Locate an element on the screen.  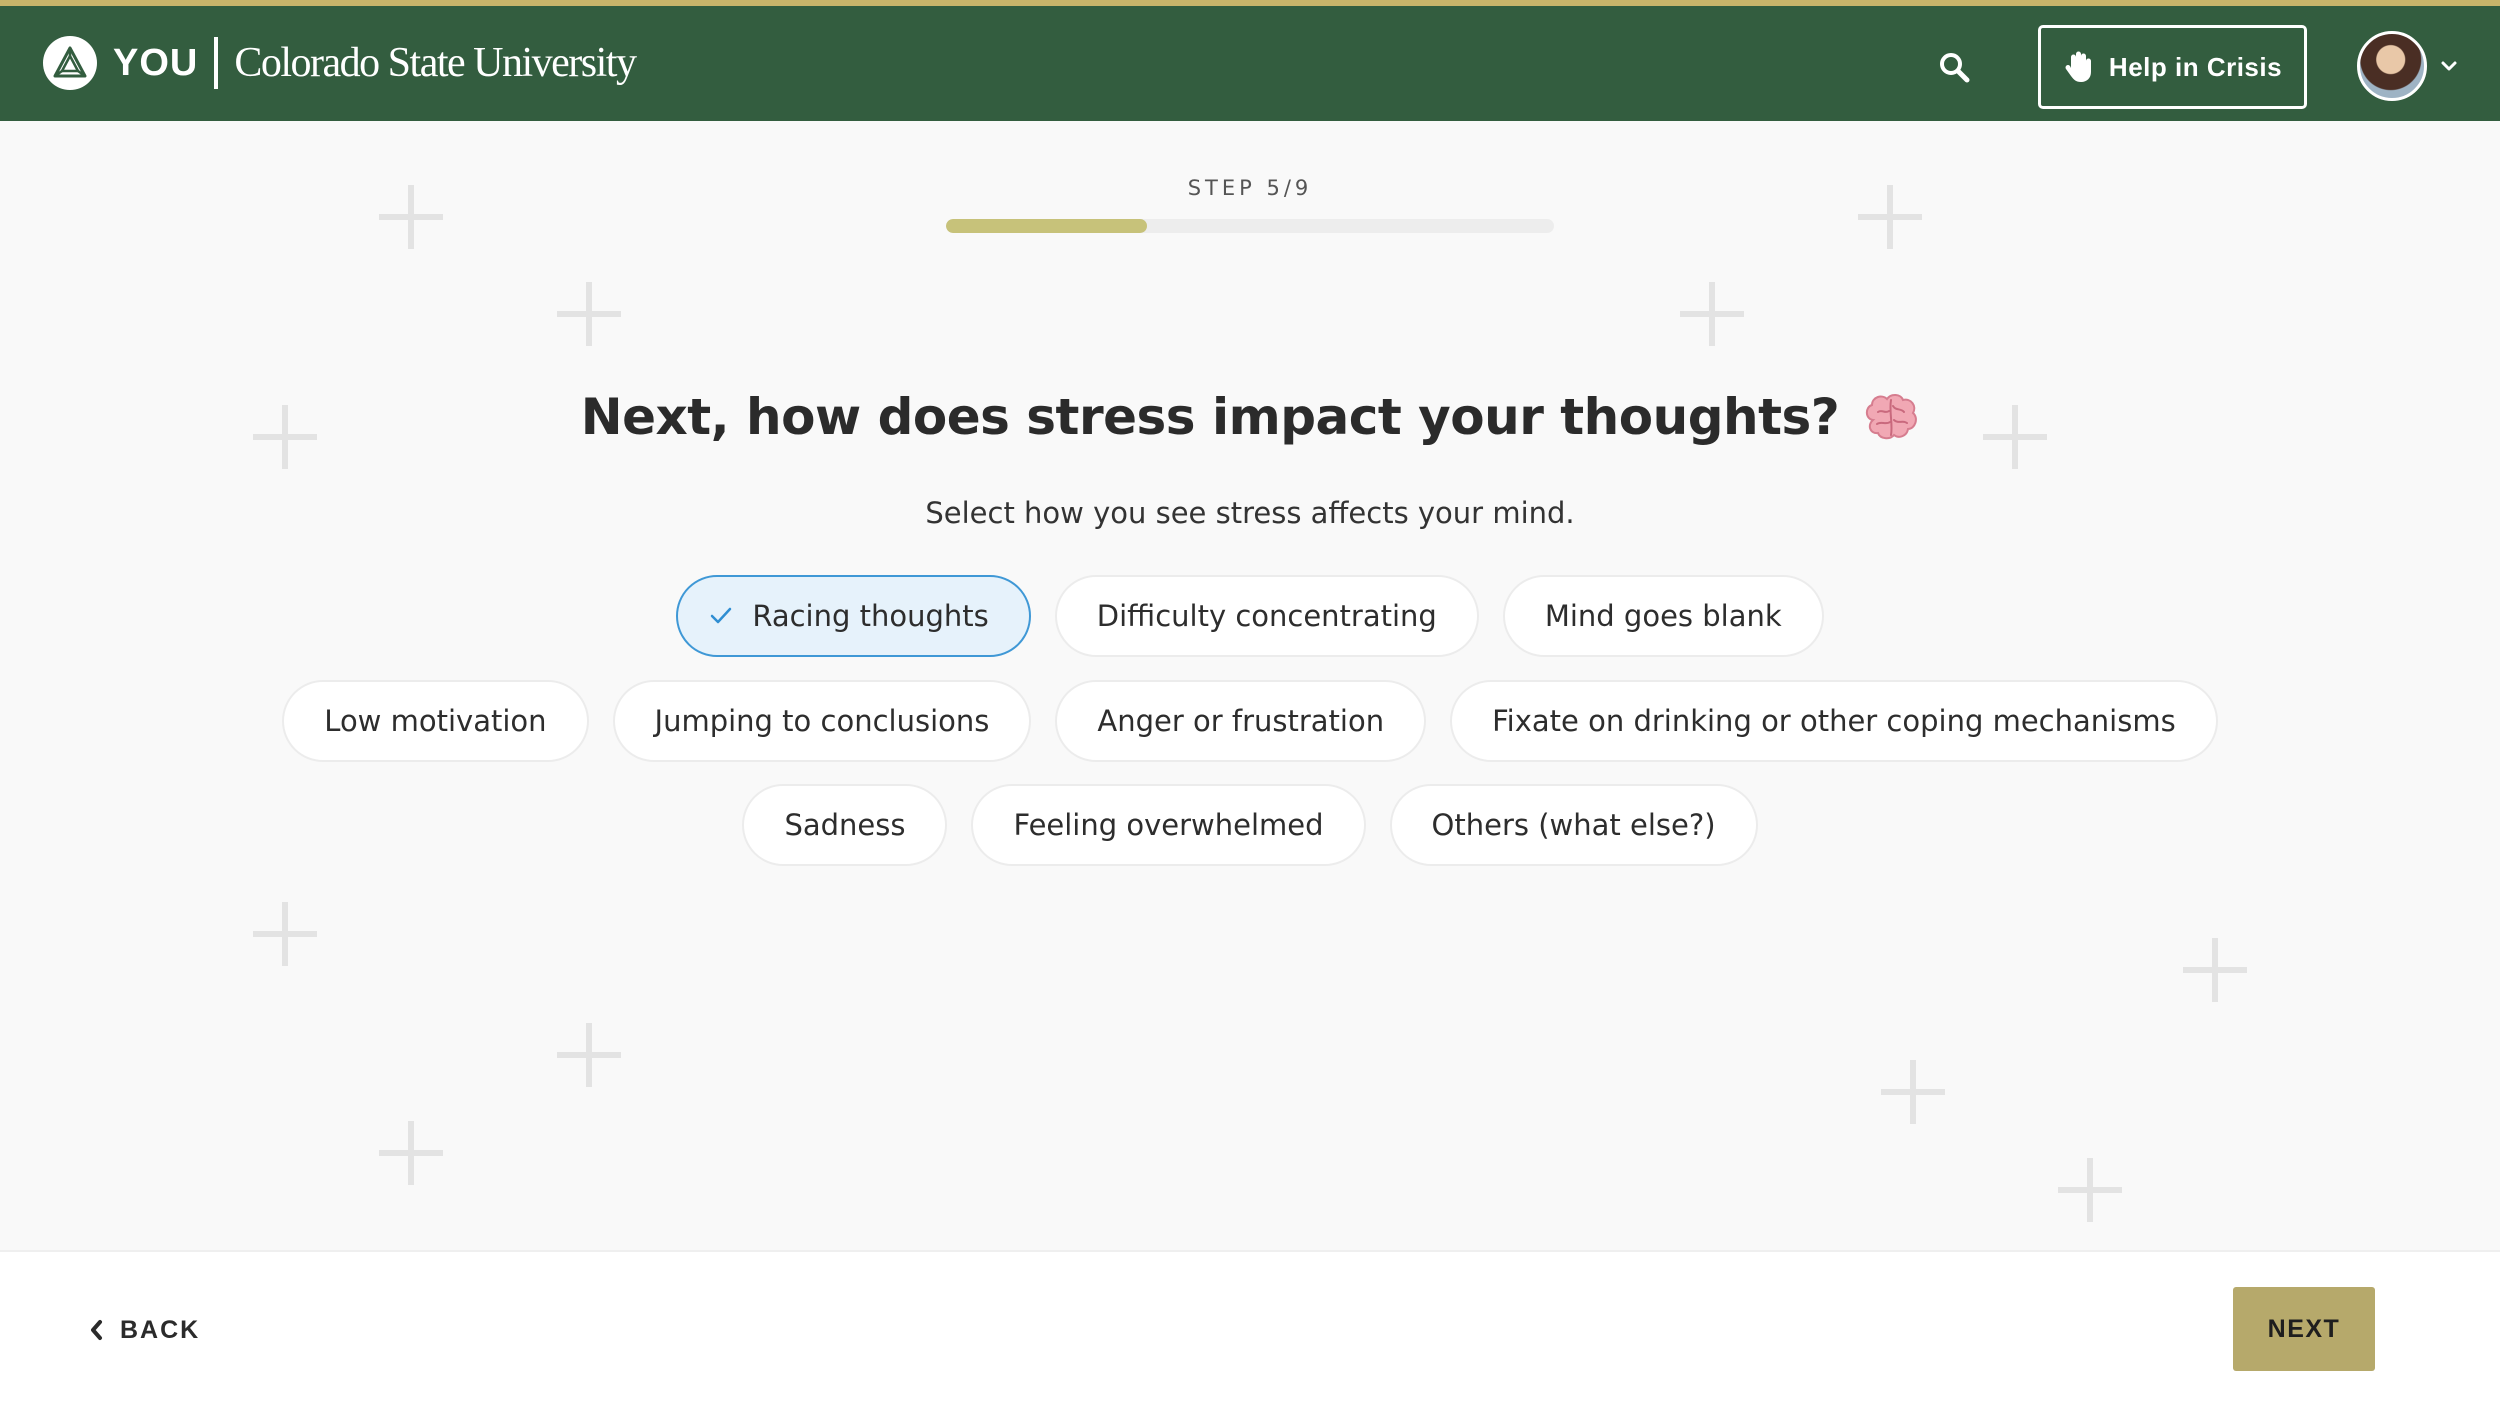
option-label: Anger or frustration is located at coordinates (1241, 721).